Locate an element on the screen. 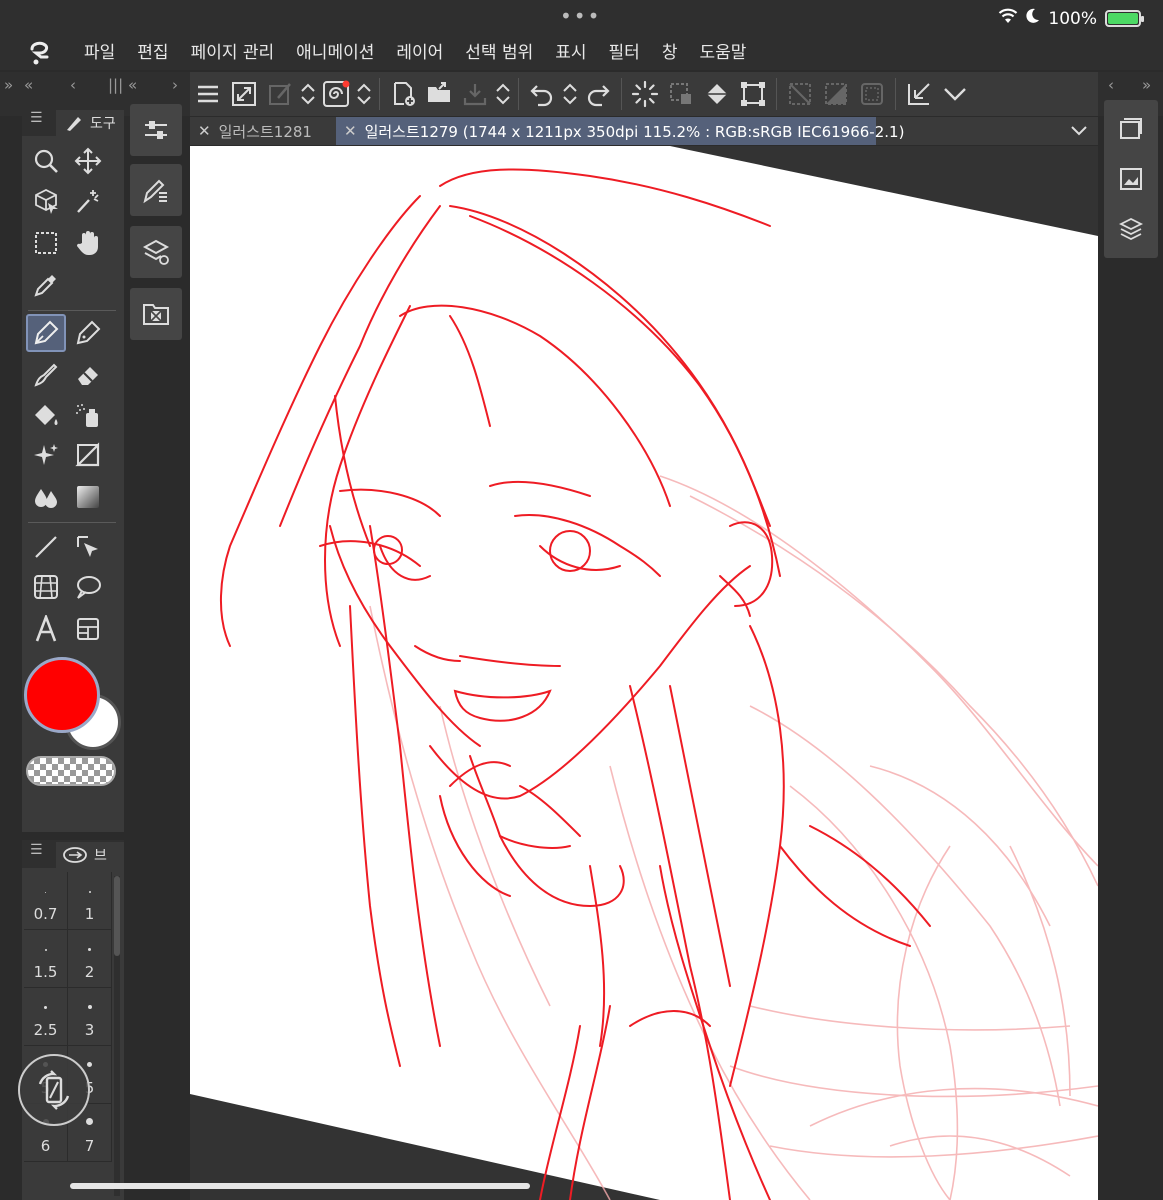  hamburger-menu-icon is located at coordinates (208, 94).